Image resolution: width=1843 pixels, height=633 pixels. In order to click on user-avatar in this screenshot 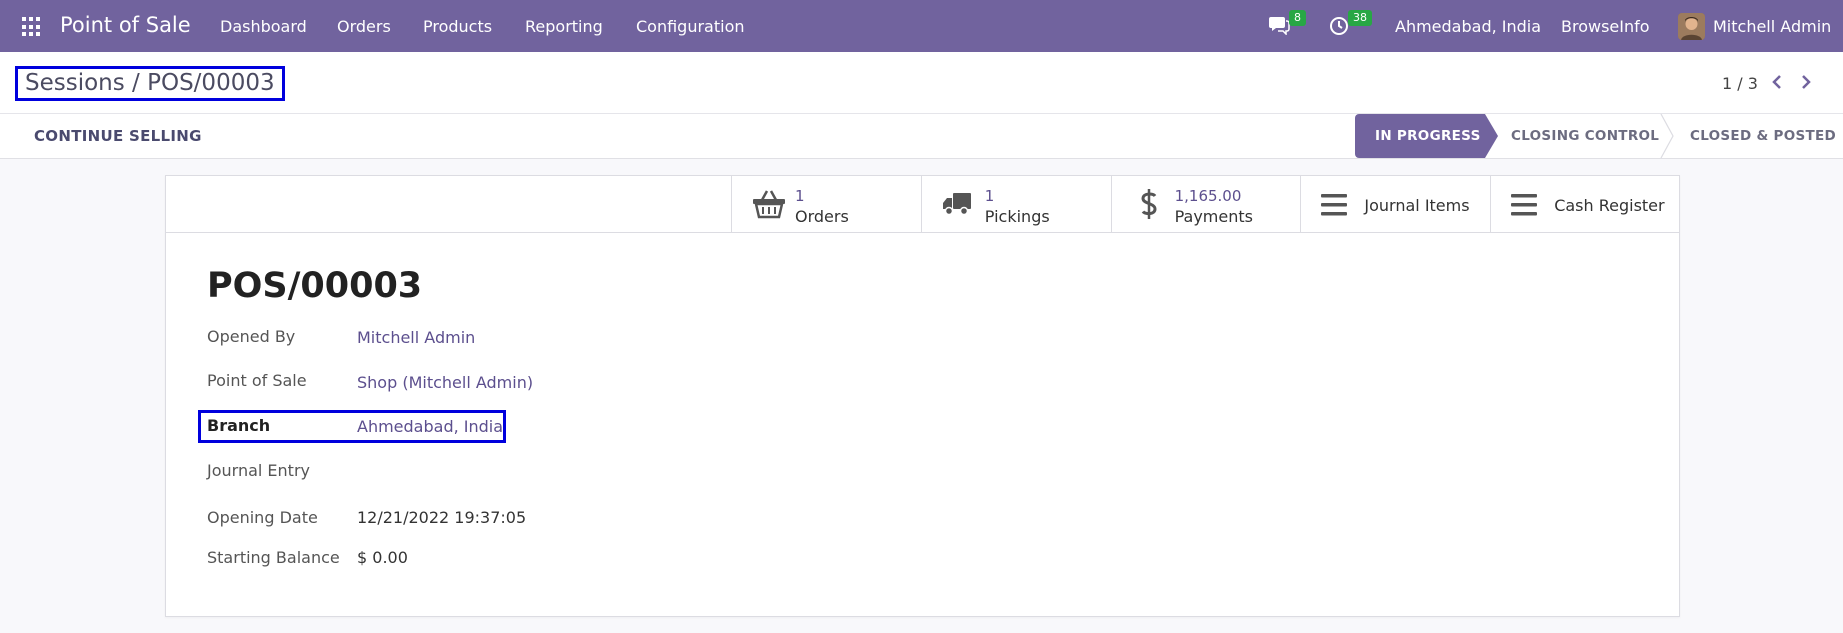, I will do `click(1691, 26)`.